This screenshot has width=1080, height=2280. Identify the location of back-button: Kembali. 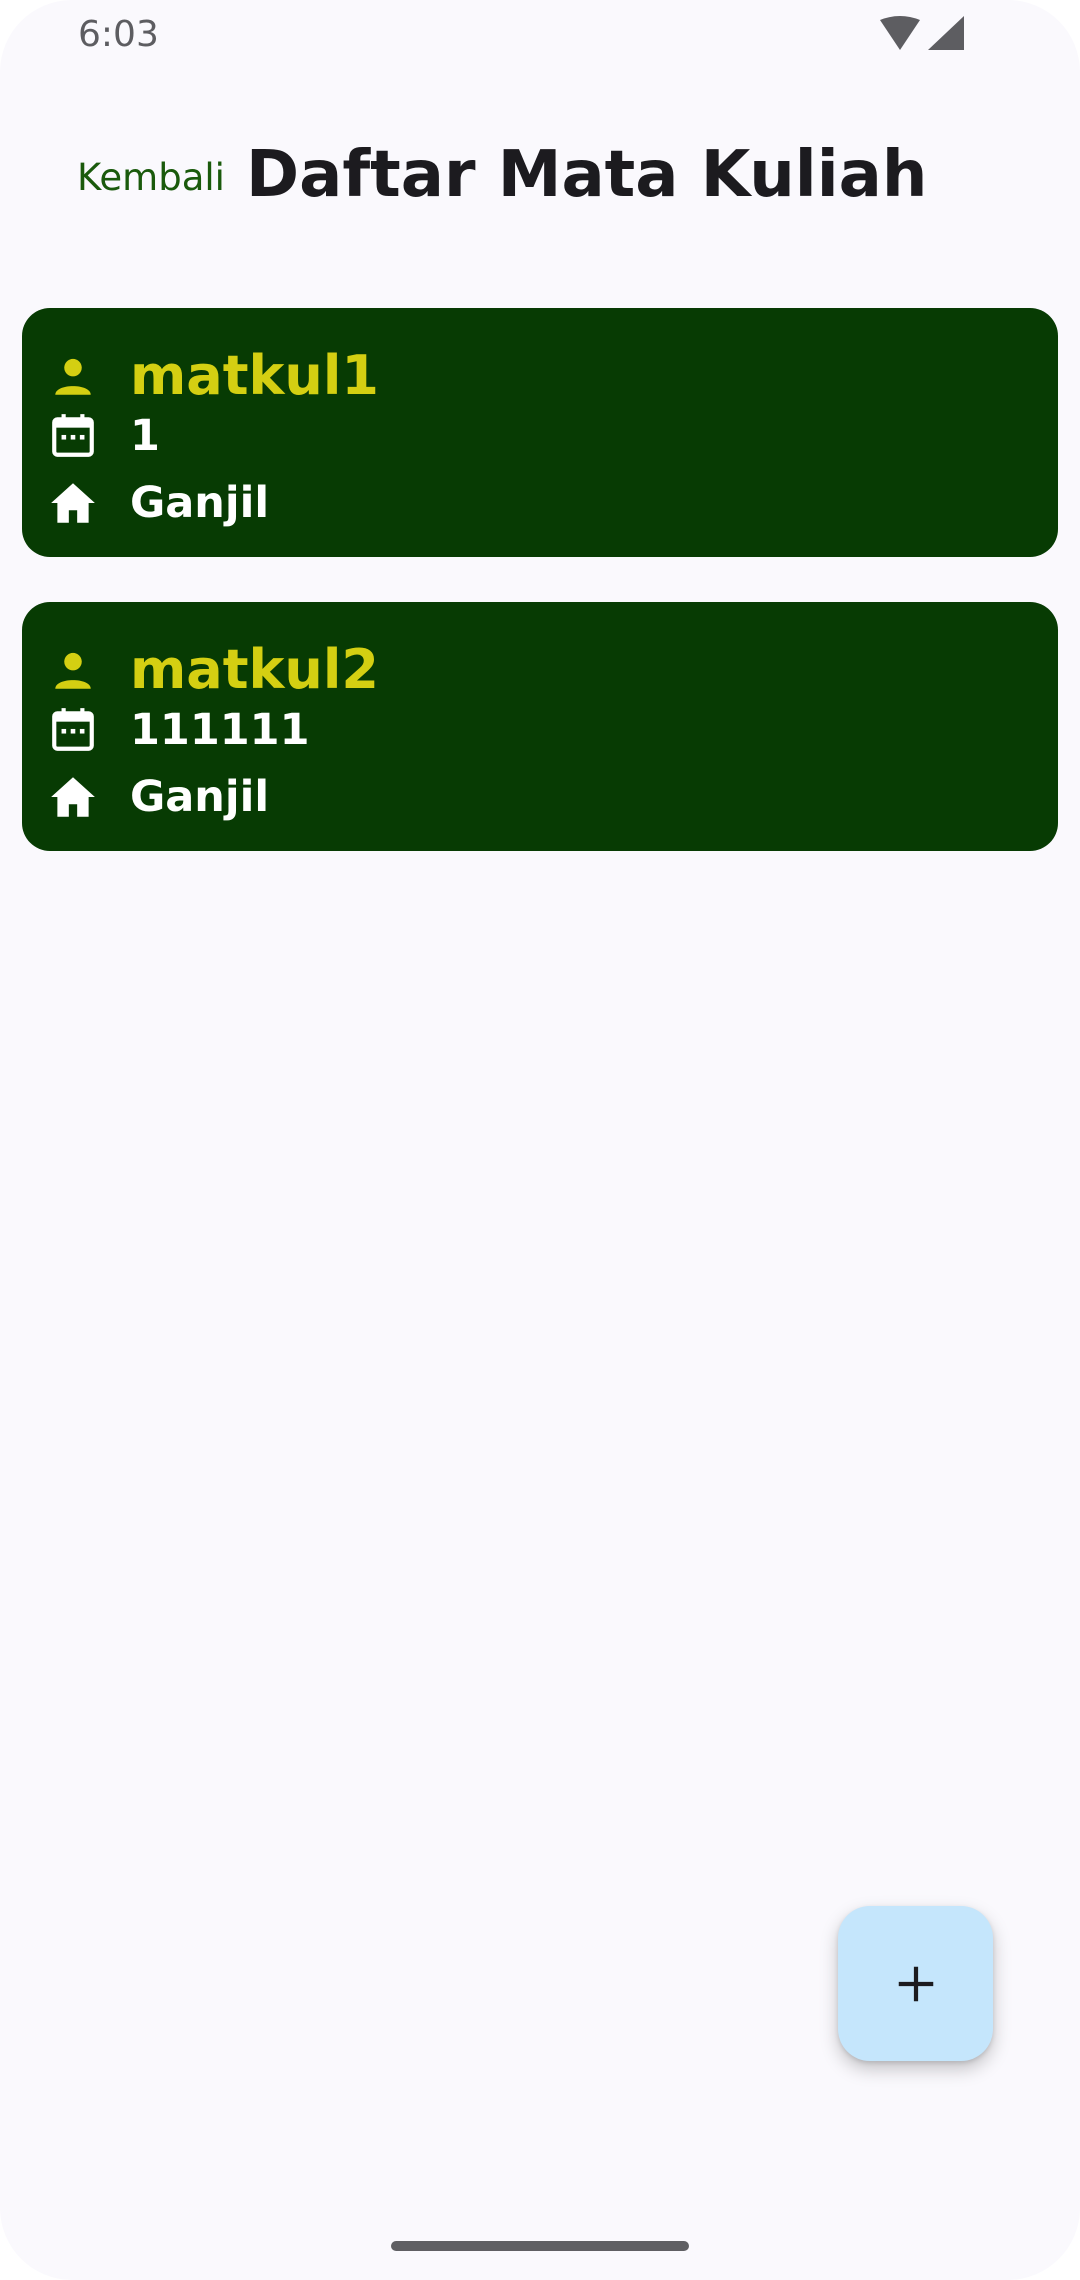
(151, 177).